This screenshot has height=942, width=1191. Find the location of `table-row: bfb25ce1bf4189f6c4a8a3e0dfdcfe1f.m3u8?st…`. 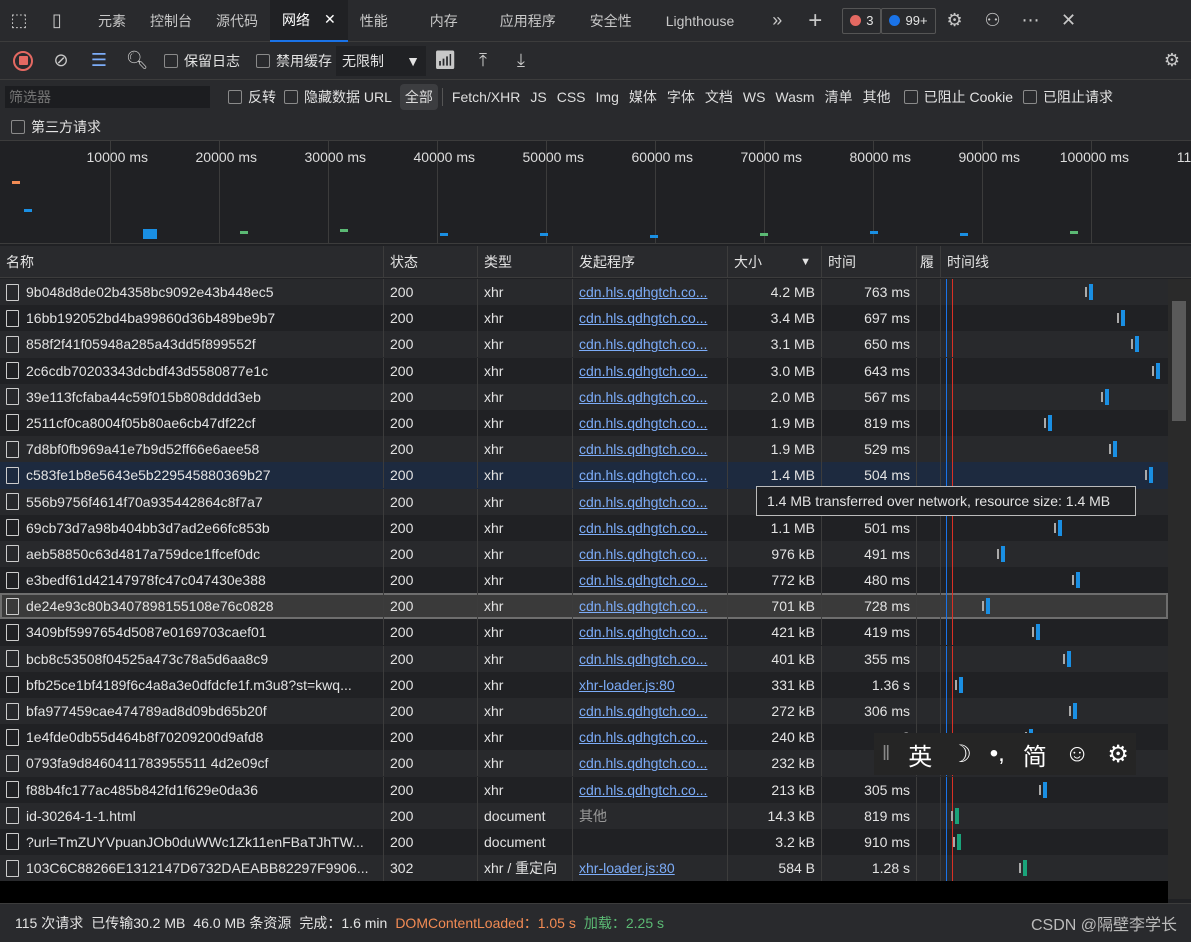

table-row: bfb25ce1bf4189f6c4a8a3e0dfdcfe1f.m3u8?st… is located at coordinates (584, 684).